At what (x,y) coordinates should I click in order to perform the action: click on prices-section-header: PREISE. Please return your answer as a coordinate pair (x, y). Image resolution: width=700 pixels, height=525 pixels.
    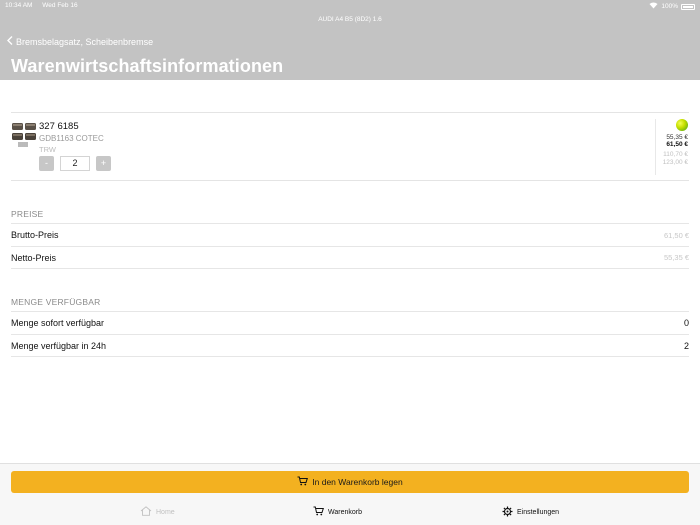
    Looking at the image, I should click on (27, 214).